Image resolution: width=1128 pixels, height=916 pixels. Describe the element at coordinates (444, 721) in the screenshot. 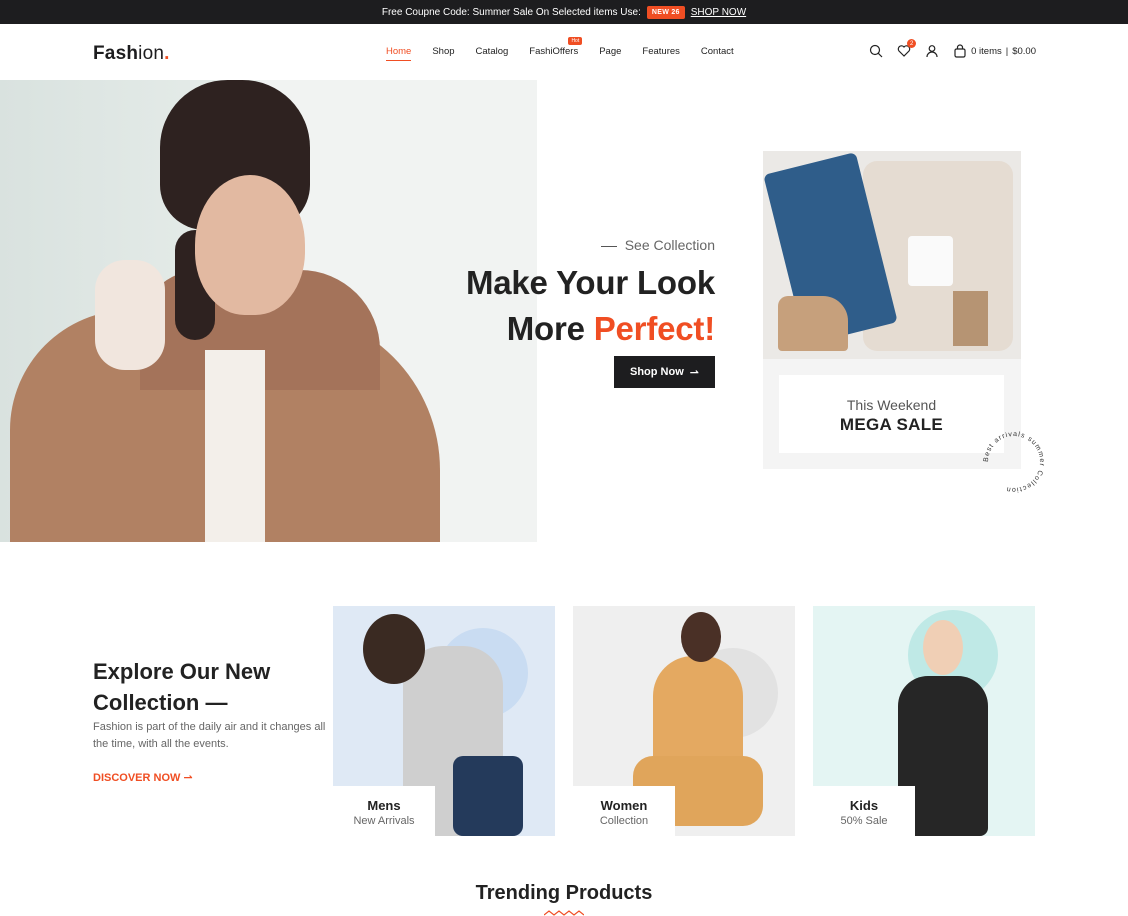

I see `category-card-mens: Mens New Arrivals` at that location.